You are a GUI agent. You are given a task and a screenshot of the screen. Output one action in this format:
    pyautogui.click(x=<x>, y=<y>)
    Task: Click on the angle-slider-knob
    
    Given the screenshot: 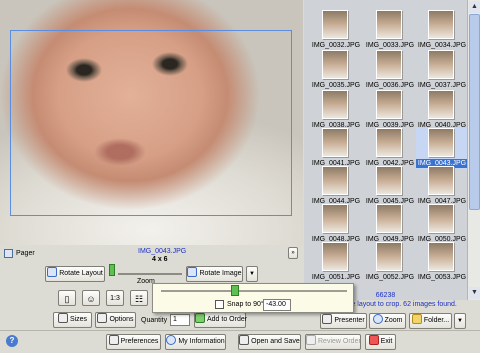 What is the action you would take?
    pyautogui.click(x=235, y=290)
    